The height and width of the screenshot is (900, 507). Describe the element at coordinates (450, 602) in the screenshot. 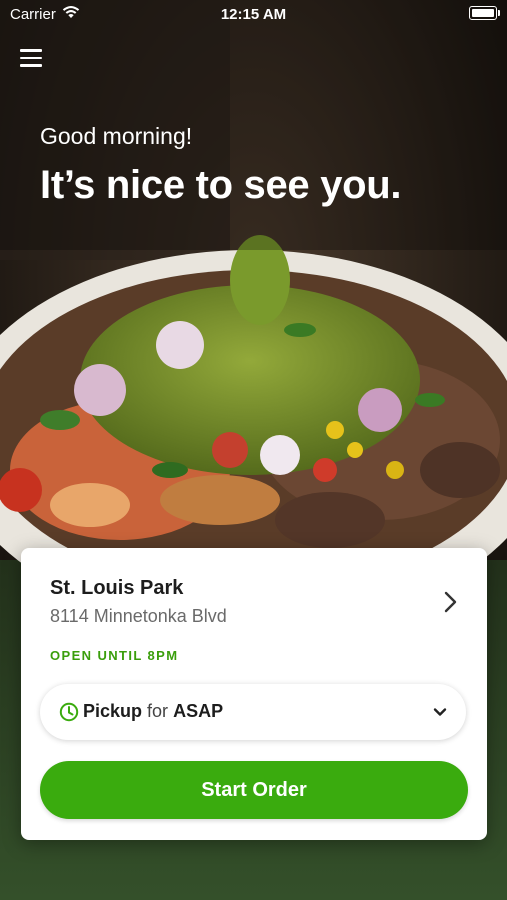

I see `chevron-right-icon` at that location.